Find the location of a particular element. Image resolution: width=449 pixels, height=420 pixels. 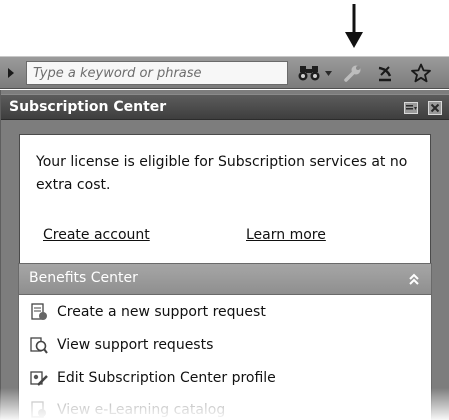

list-item-create-support-request: Create a new support request is located at coordinates (225, 312).